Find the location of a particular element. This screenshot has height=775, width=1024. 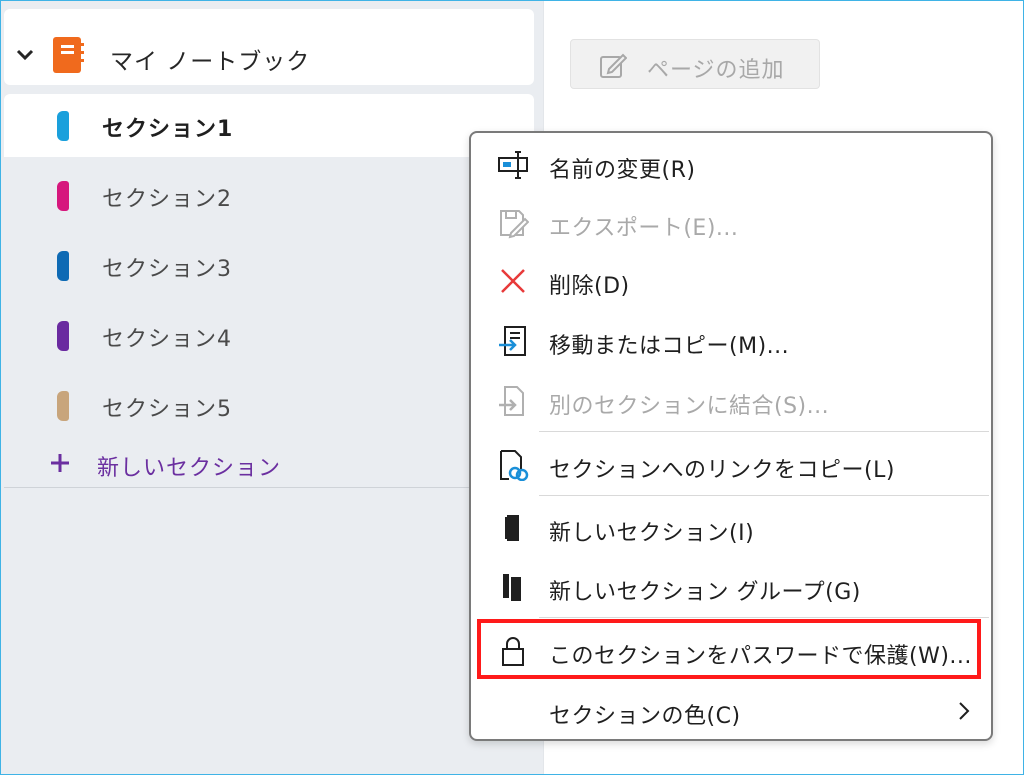

menu-label: 削除(D) is located at coordinates (589, 286).